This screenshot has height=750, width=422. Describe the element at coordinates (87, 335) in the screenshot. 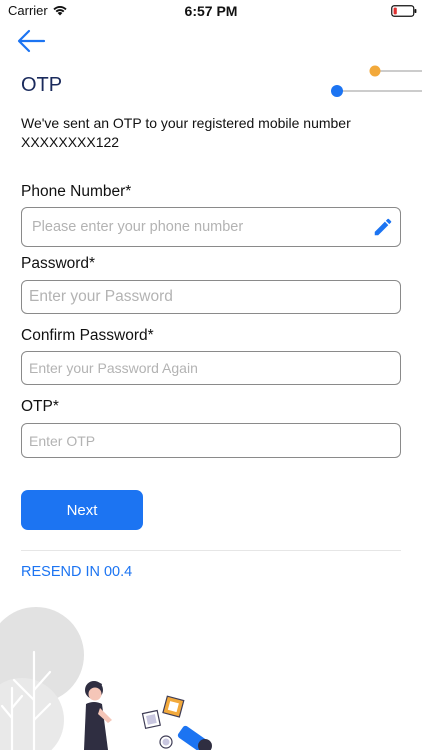

I see `confirm-password-label: Confirm Password*` at that location.